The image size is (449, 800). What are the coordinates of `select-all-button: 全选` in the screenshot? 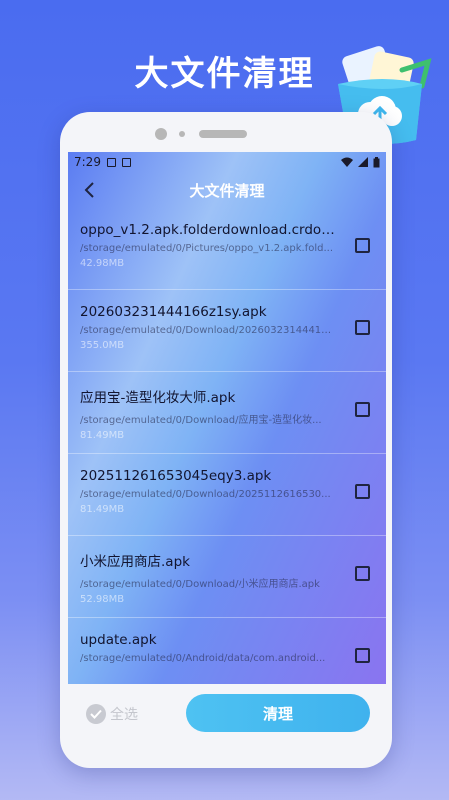 It's located at (112, 714).